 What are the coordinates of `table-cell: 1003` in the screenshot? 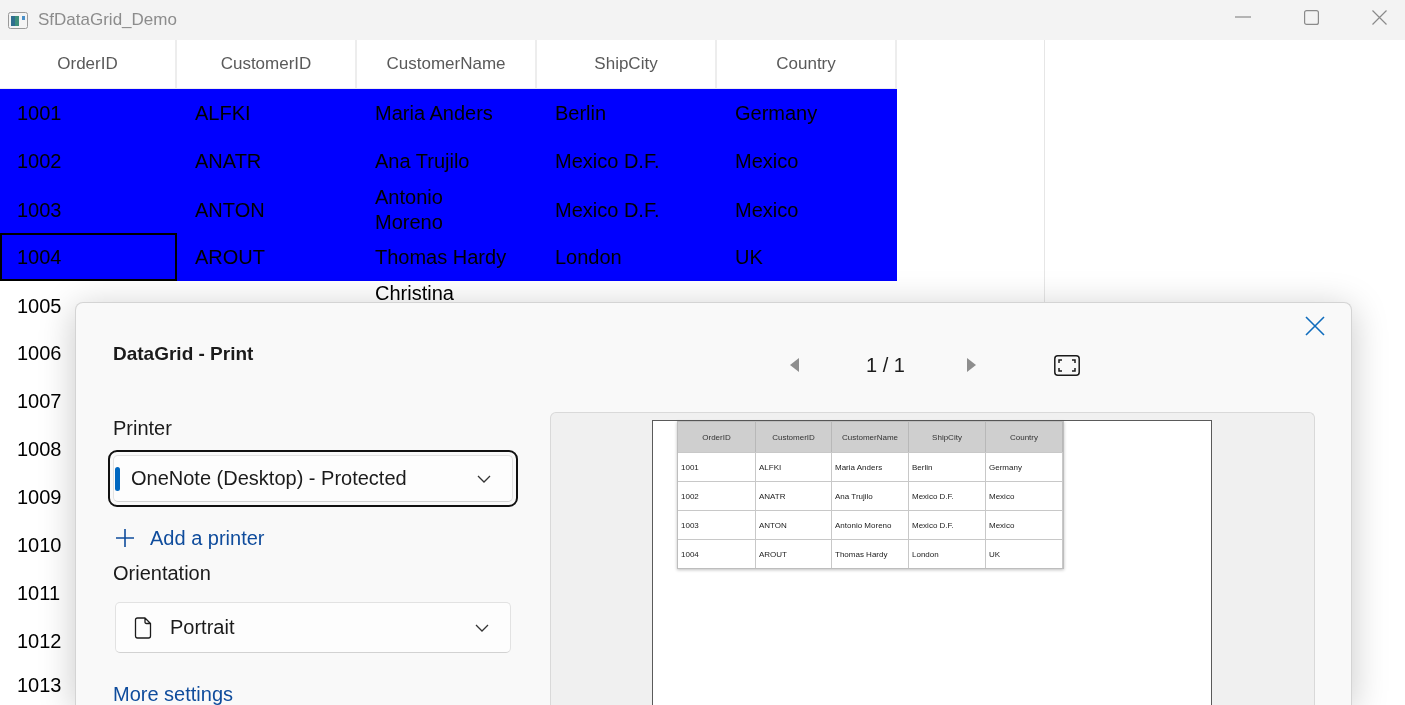 It's located at (717, 524).